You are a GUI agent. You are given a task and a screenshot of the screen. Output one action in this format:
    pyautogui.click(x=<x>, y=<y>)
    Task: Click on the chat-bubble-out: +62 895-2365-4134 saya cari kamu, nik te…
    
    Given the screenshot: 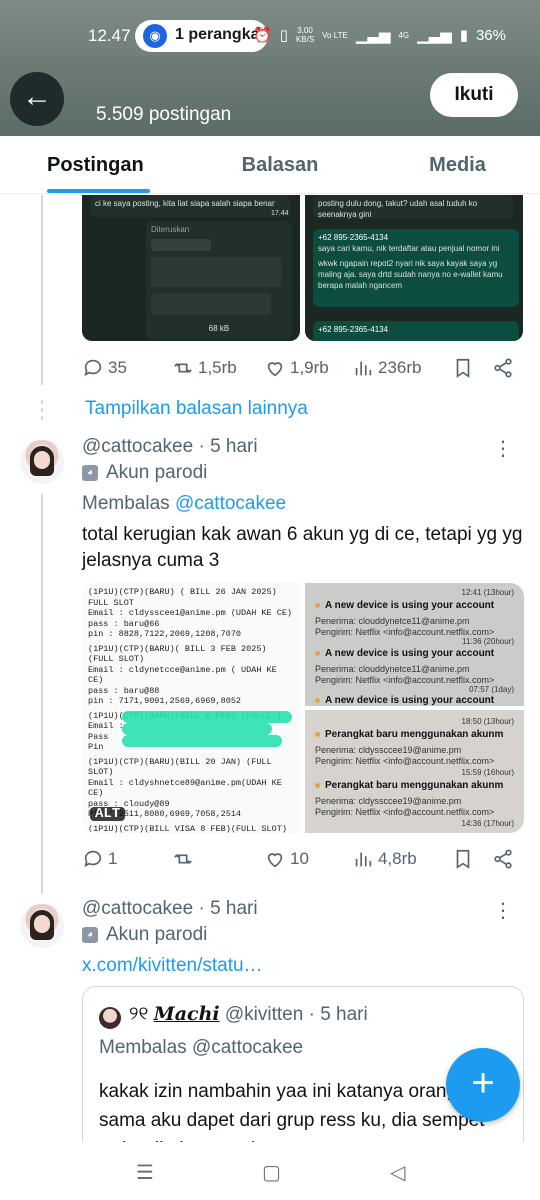 What is the action you would take?
    pyautogui.click(x=416, y=268)
    